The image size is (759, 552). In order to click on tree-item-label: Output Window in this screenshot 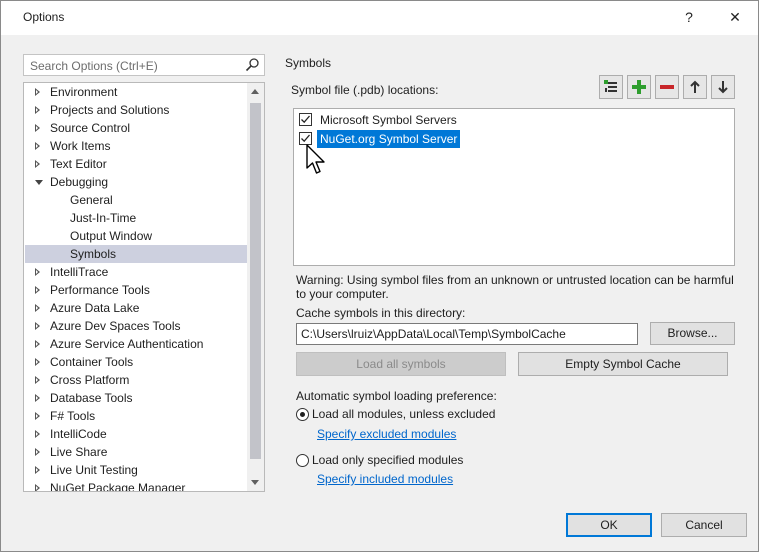, I will do `click(111, 236)`.